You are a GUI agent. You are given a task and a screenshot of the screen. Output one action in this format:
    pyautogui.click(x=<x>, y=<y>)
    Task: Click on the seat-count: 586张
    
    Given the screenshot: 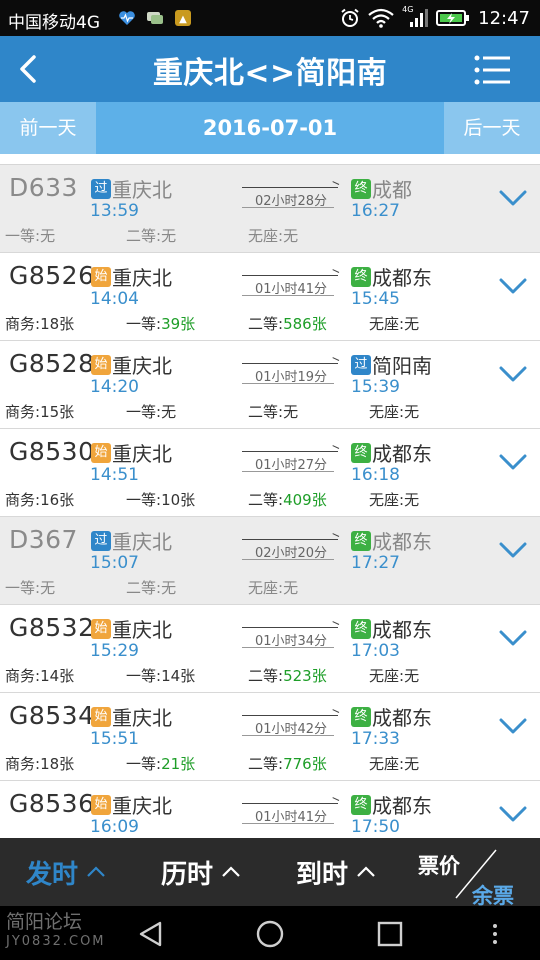 What is the action you would take?
    pyautogui.click(x=305, y=324)
    